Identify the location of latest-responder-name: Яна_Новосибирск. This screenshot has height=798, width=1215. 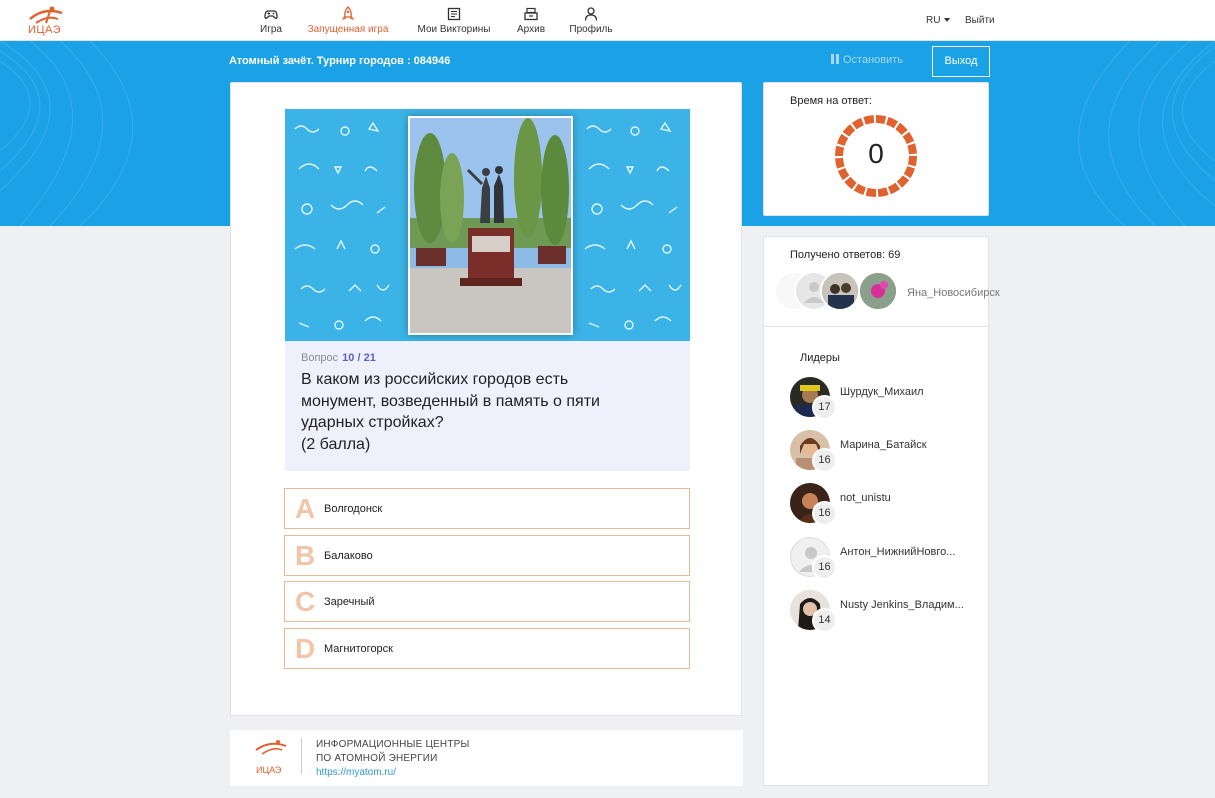
(953, 293).